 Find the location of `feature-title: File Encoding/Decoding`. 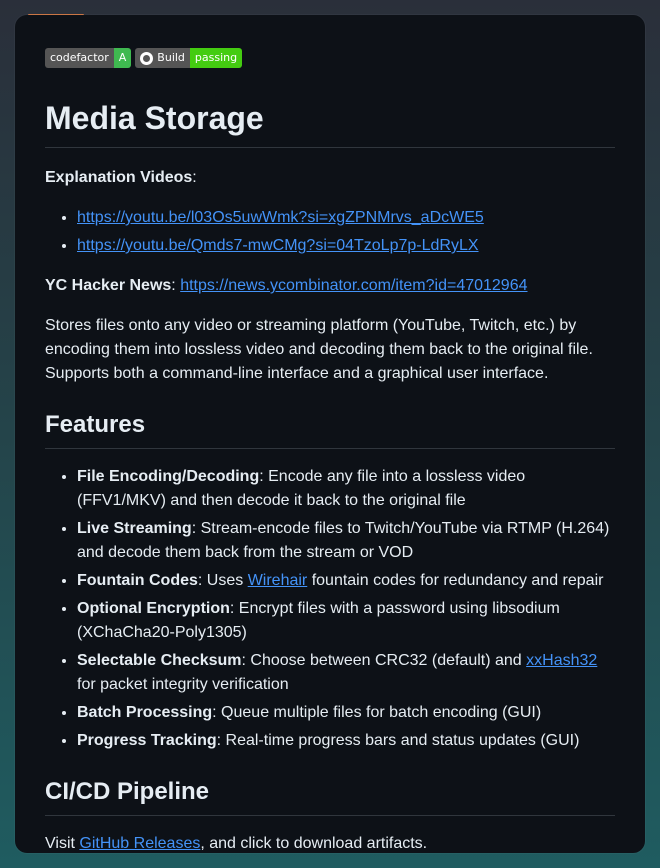

feature-title: File Encoding/Decoding is located at coordinates (168, 476).